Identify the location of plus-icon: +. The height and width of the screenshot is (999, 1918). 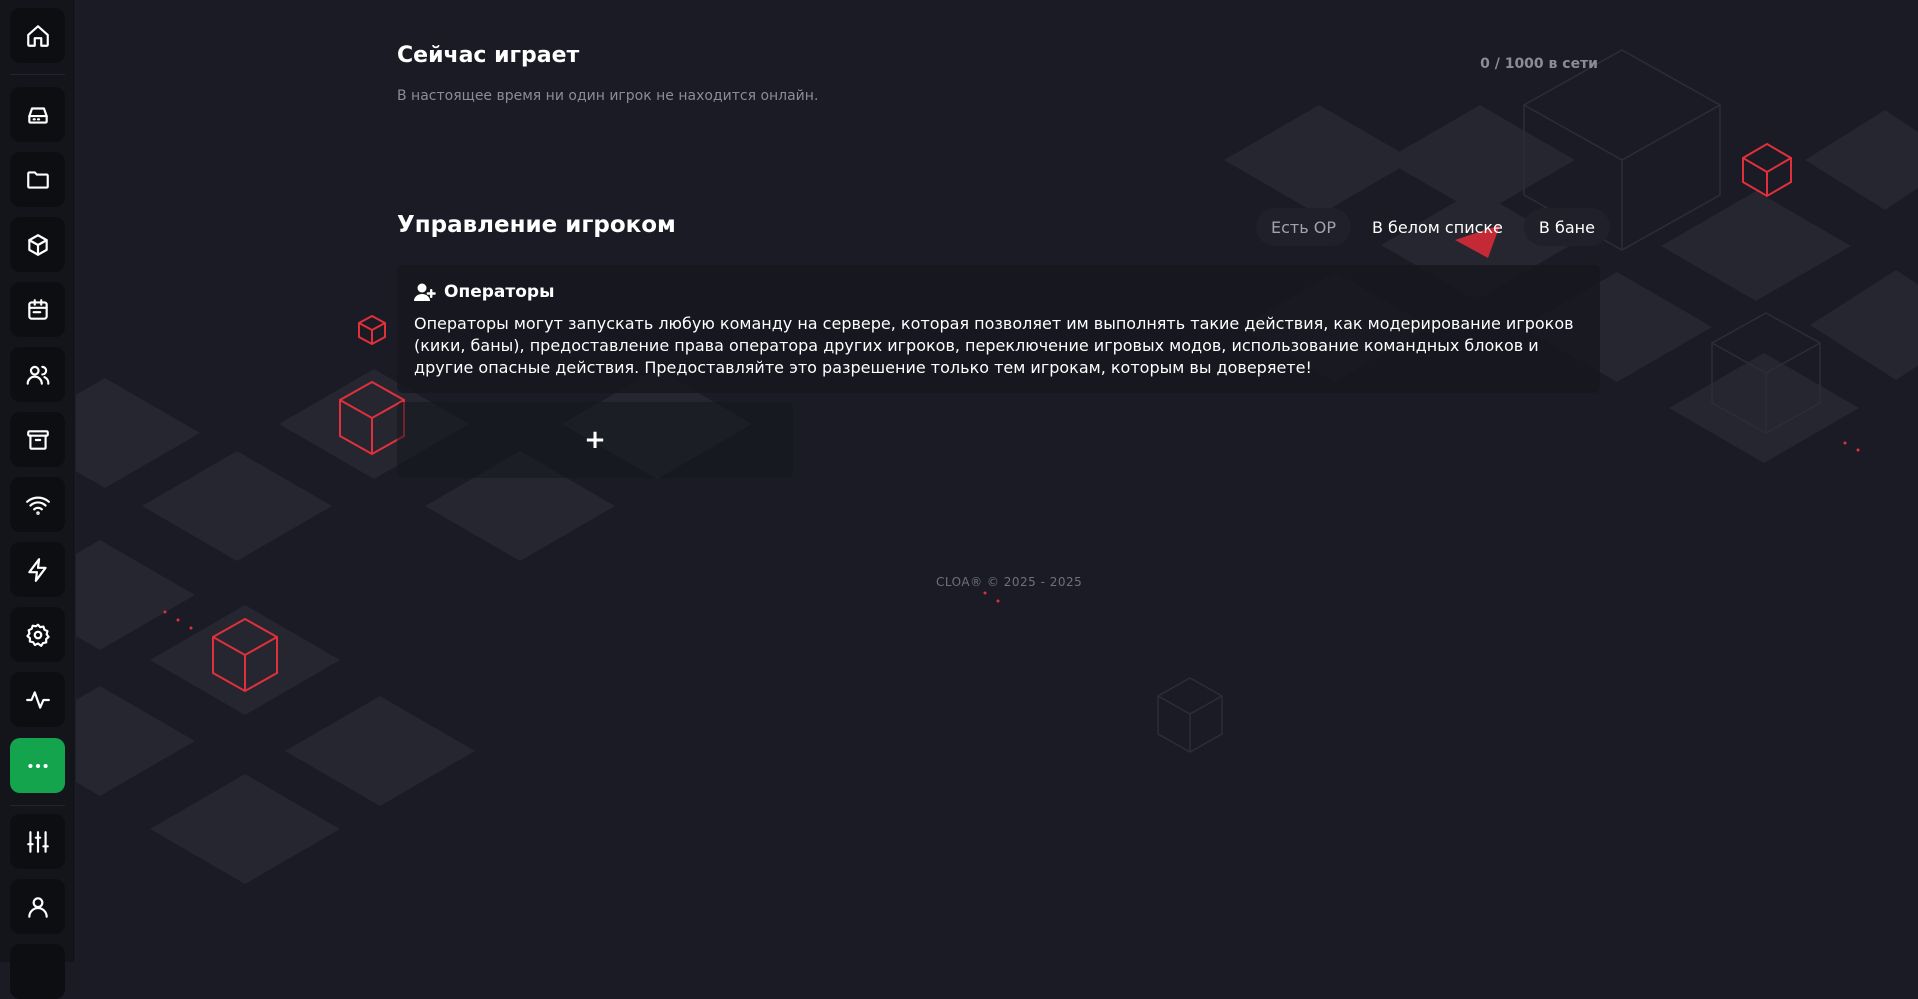
(595, 440).